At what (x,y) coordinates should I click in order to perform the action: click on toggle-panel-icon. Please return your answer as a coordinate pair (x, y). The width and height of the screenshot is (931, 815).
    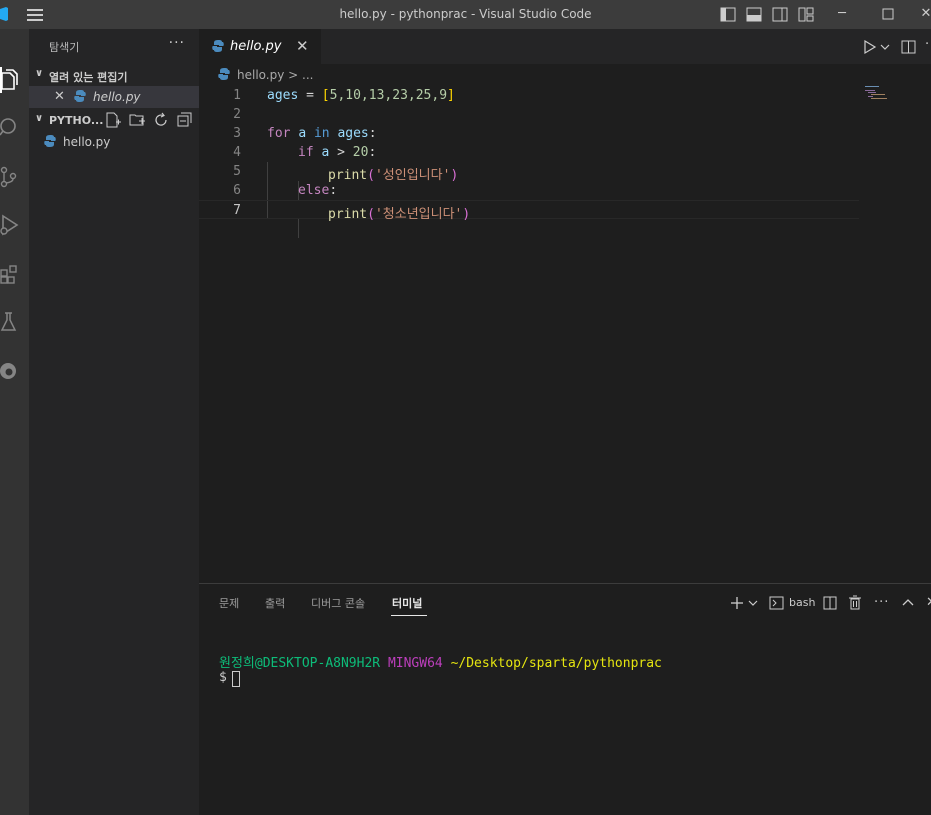
    Looking at the image, I should click on (754, 14).